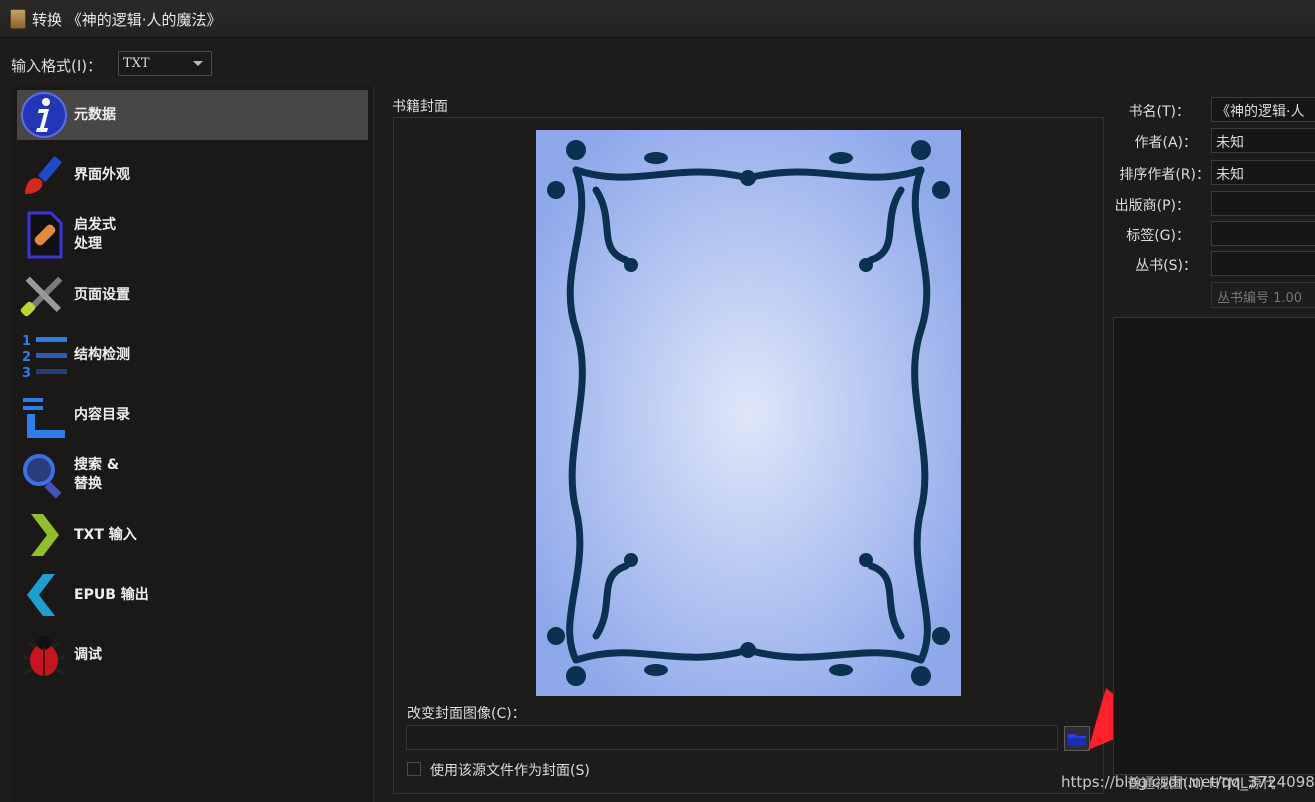  What do you see at coordinates (44, 115) in the screenshot?
I see `info-icon` at bounding box center [44, 115].